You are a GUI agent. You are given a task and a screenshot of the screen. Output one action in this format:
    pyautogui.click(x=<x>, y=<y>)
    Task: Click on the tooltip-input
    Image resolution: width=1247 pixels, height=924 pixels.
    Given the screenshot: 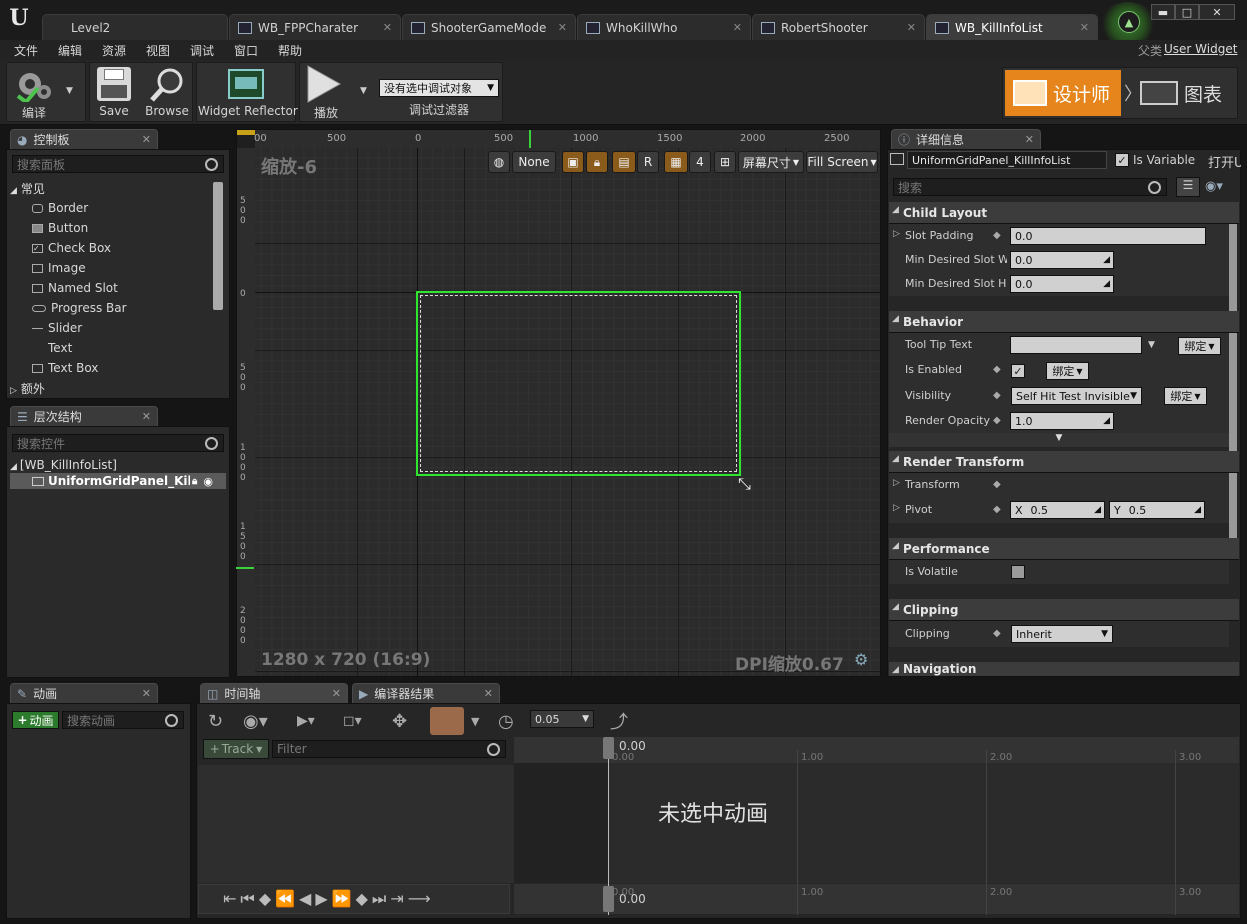 What is the action you would take?
    pyautogui.click(x=1076, y=345)
    